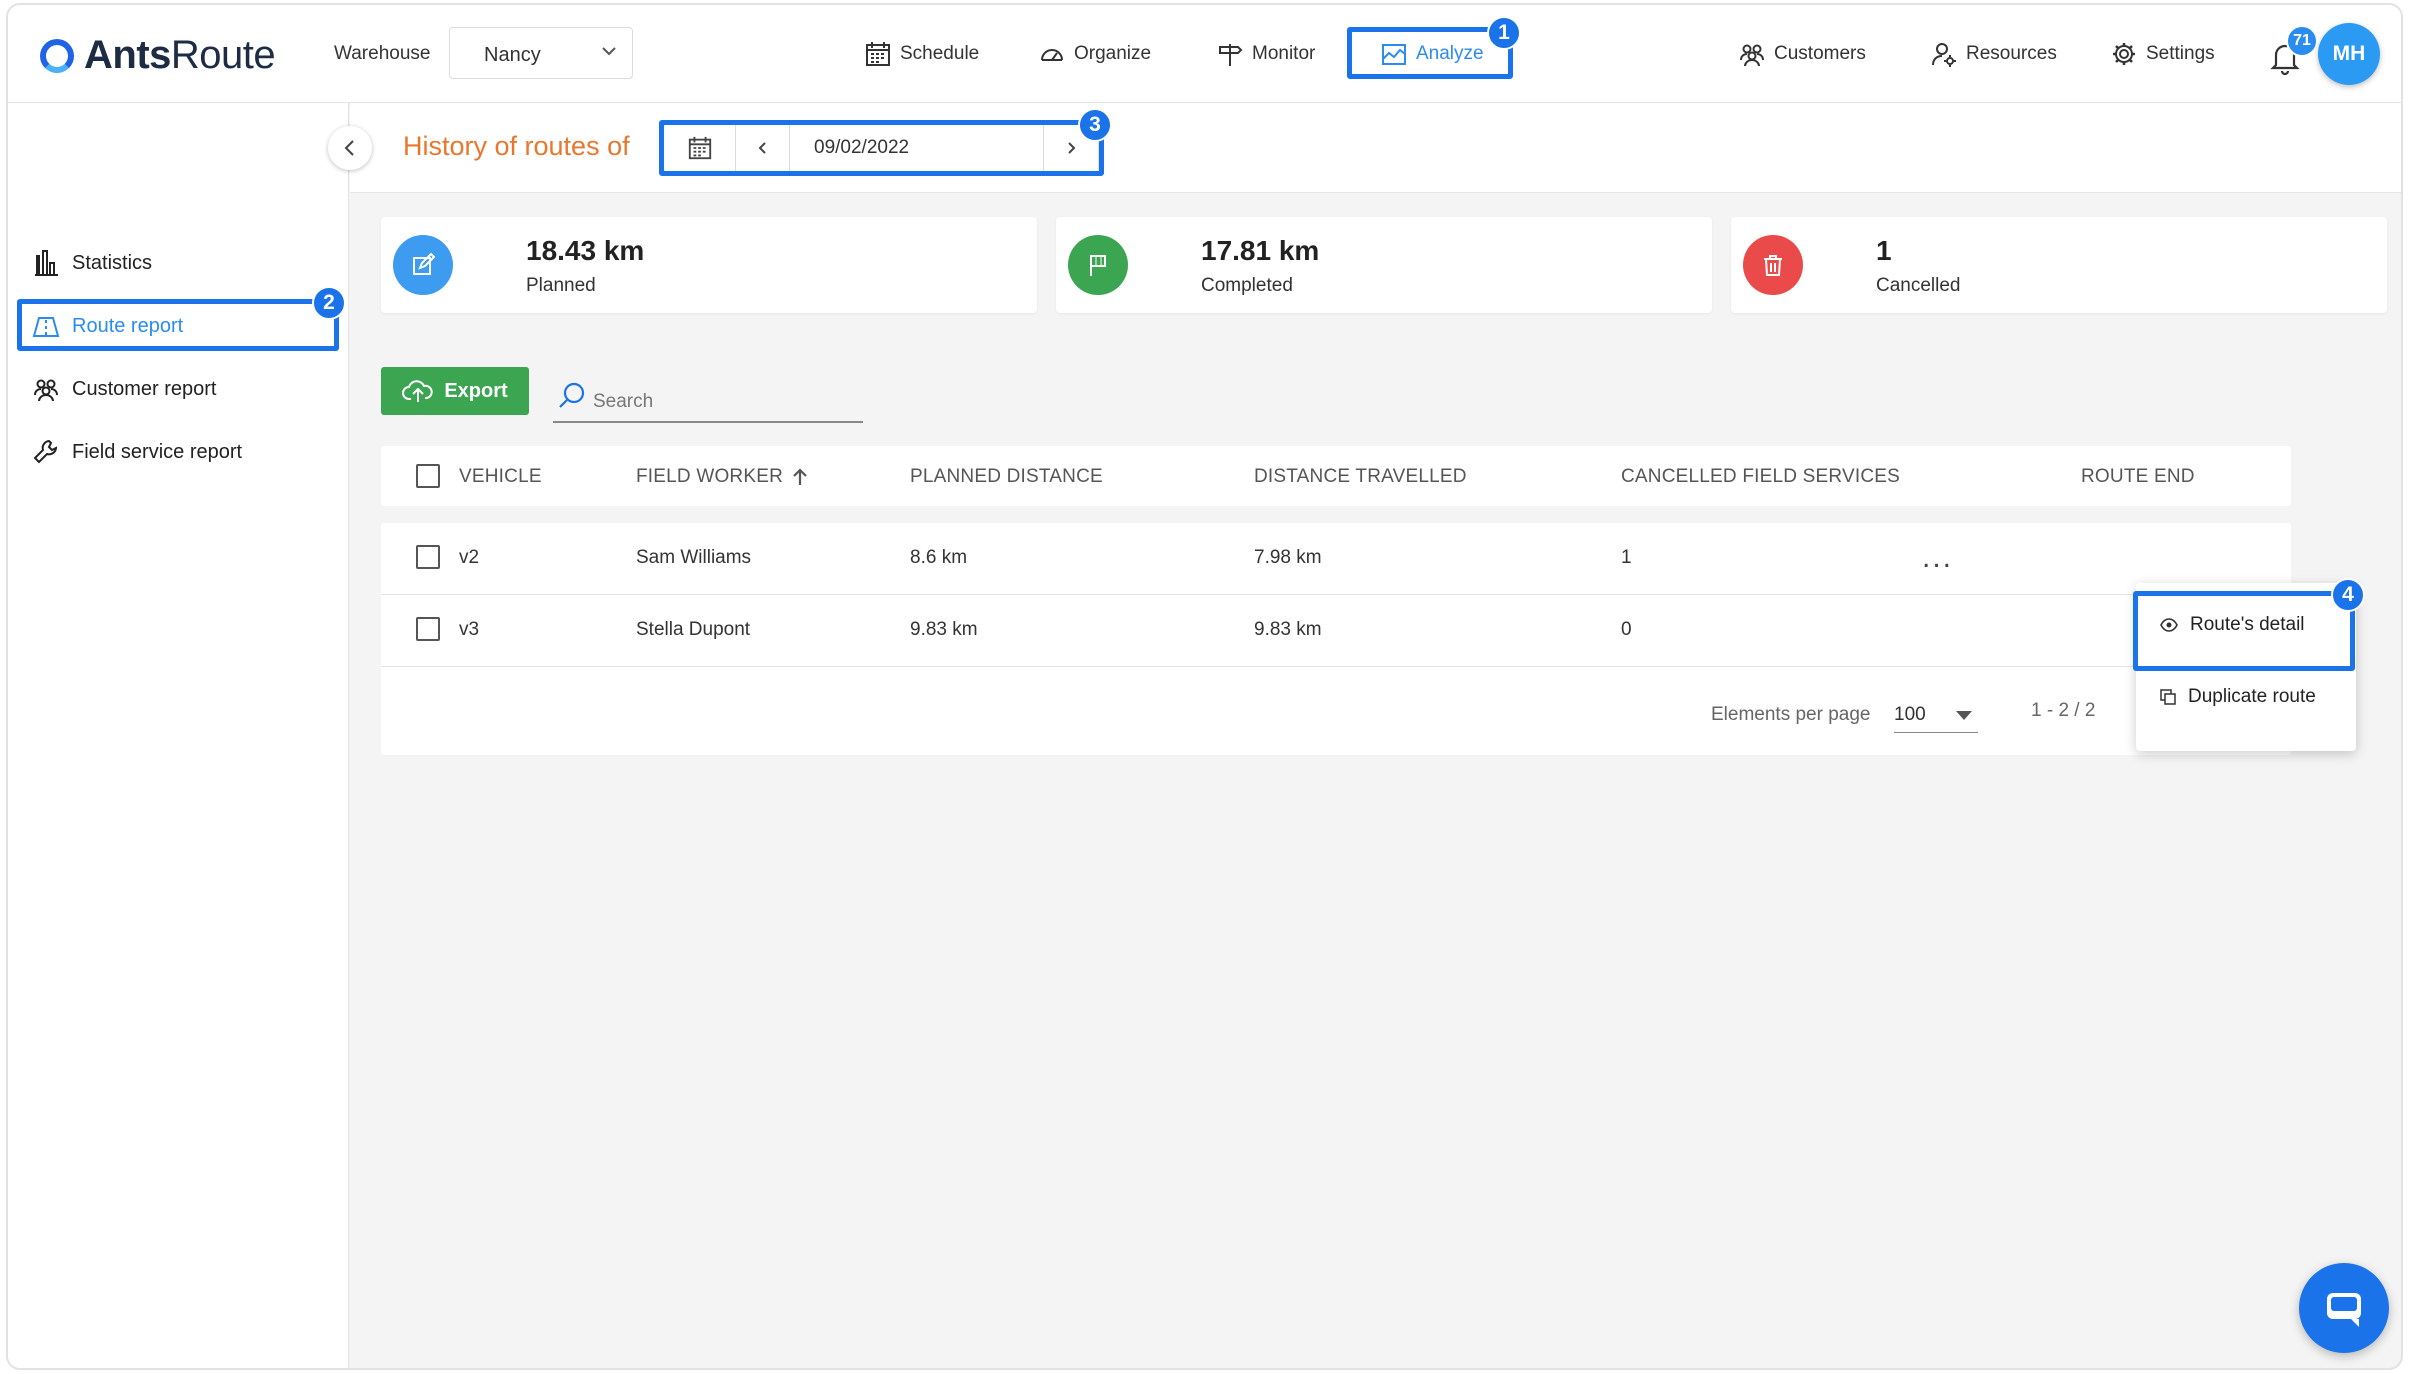  I want to click on caret-down-icon, so click(1964, 715).